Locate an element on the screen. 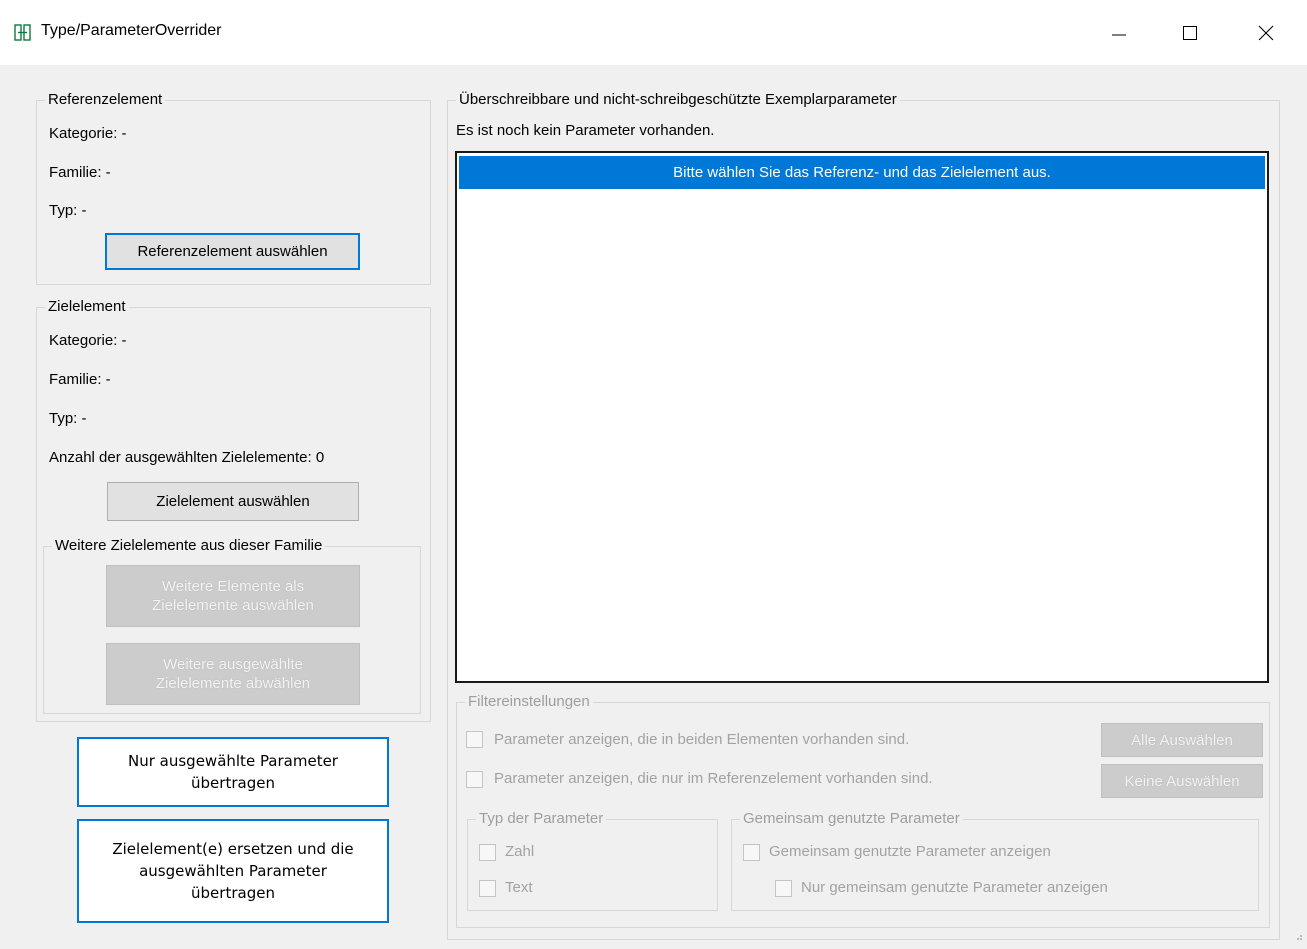 The height and width of the screenshot is (949, 1307). more-targets-legend: Weitere Zielelemente aus dieser Familie is located at coordinates (189, 545).